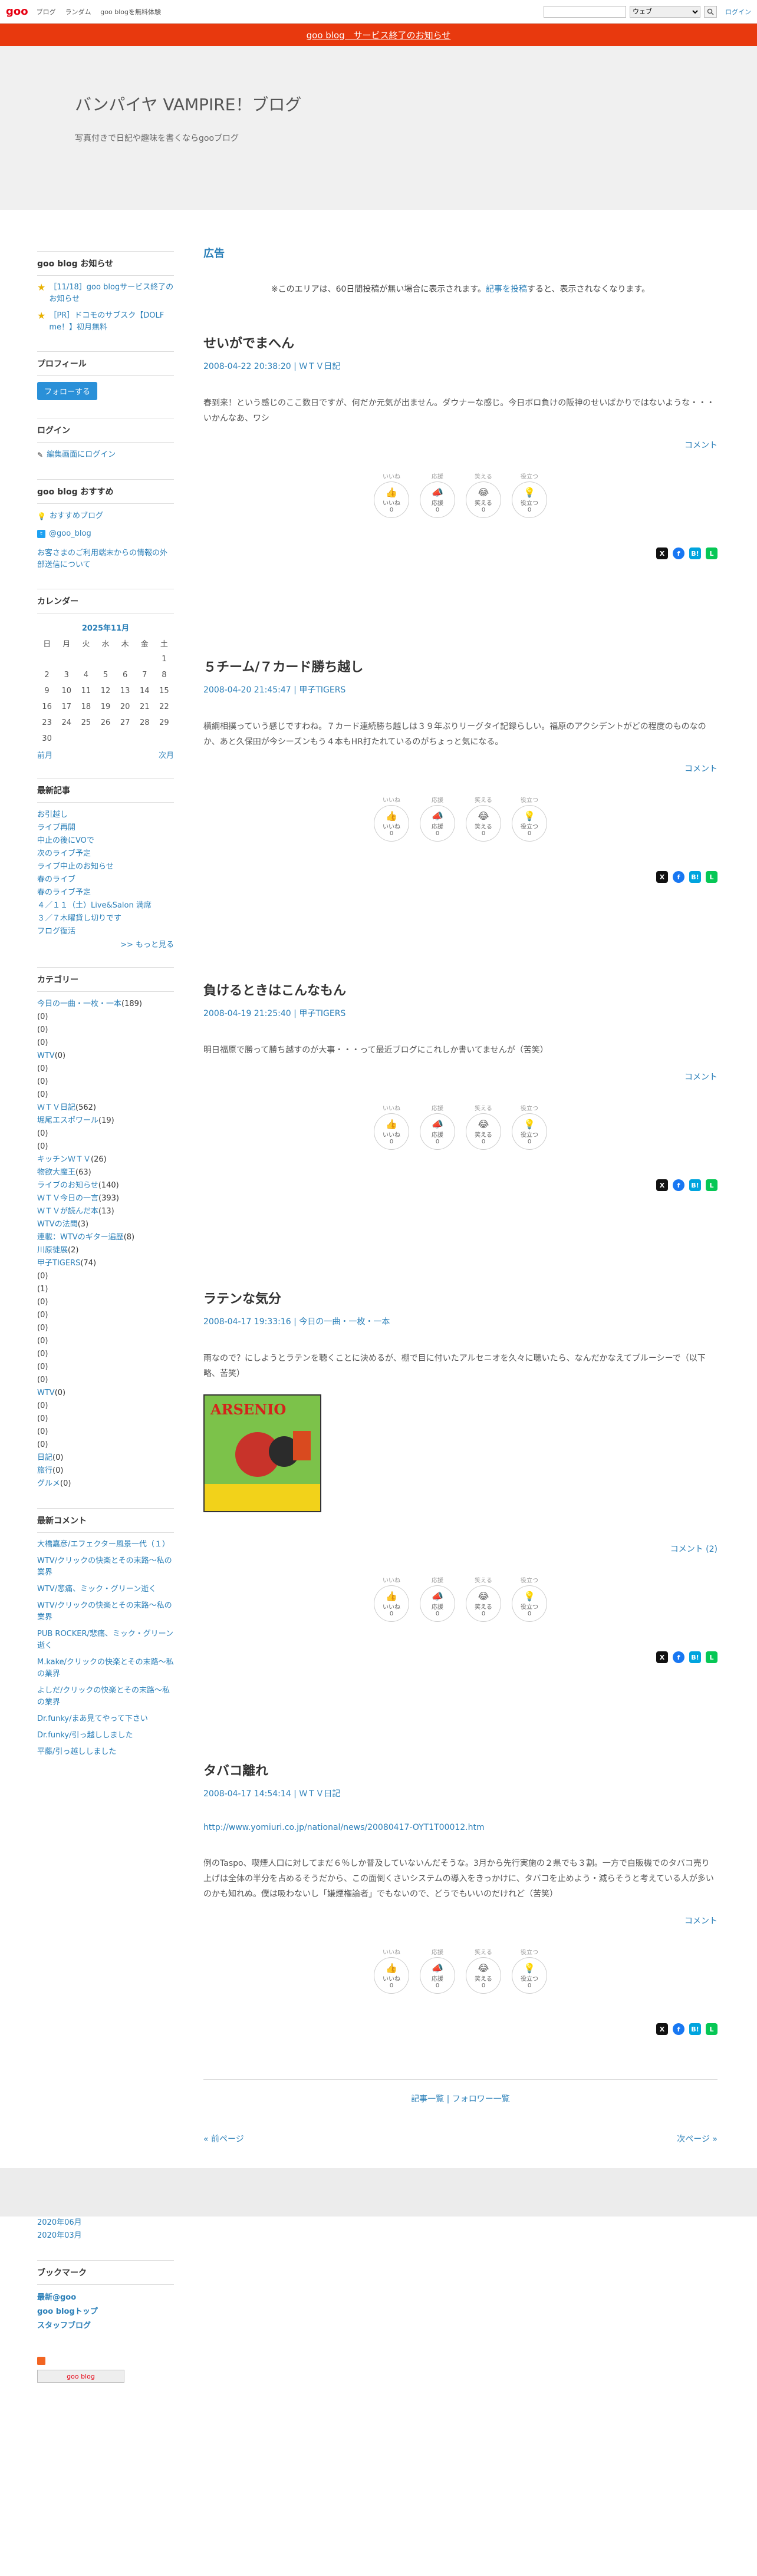 The height and width of the screenshot is (2576, 757). What do you see at coordinates (105, 1567) in the screenshot?
I see `recent-comment-link: WTV/クリックの快楽とその末路～私の業界` at bounding box center [105, 1567].